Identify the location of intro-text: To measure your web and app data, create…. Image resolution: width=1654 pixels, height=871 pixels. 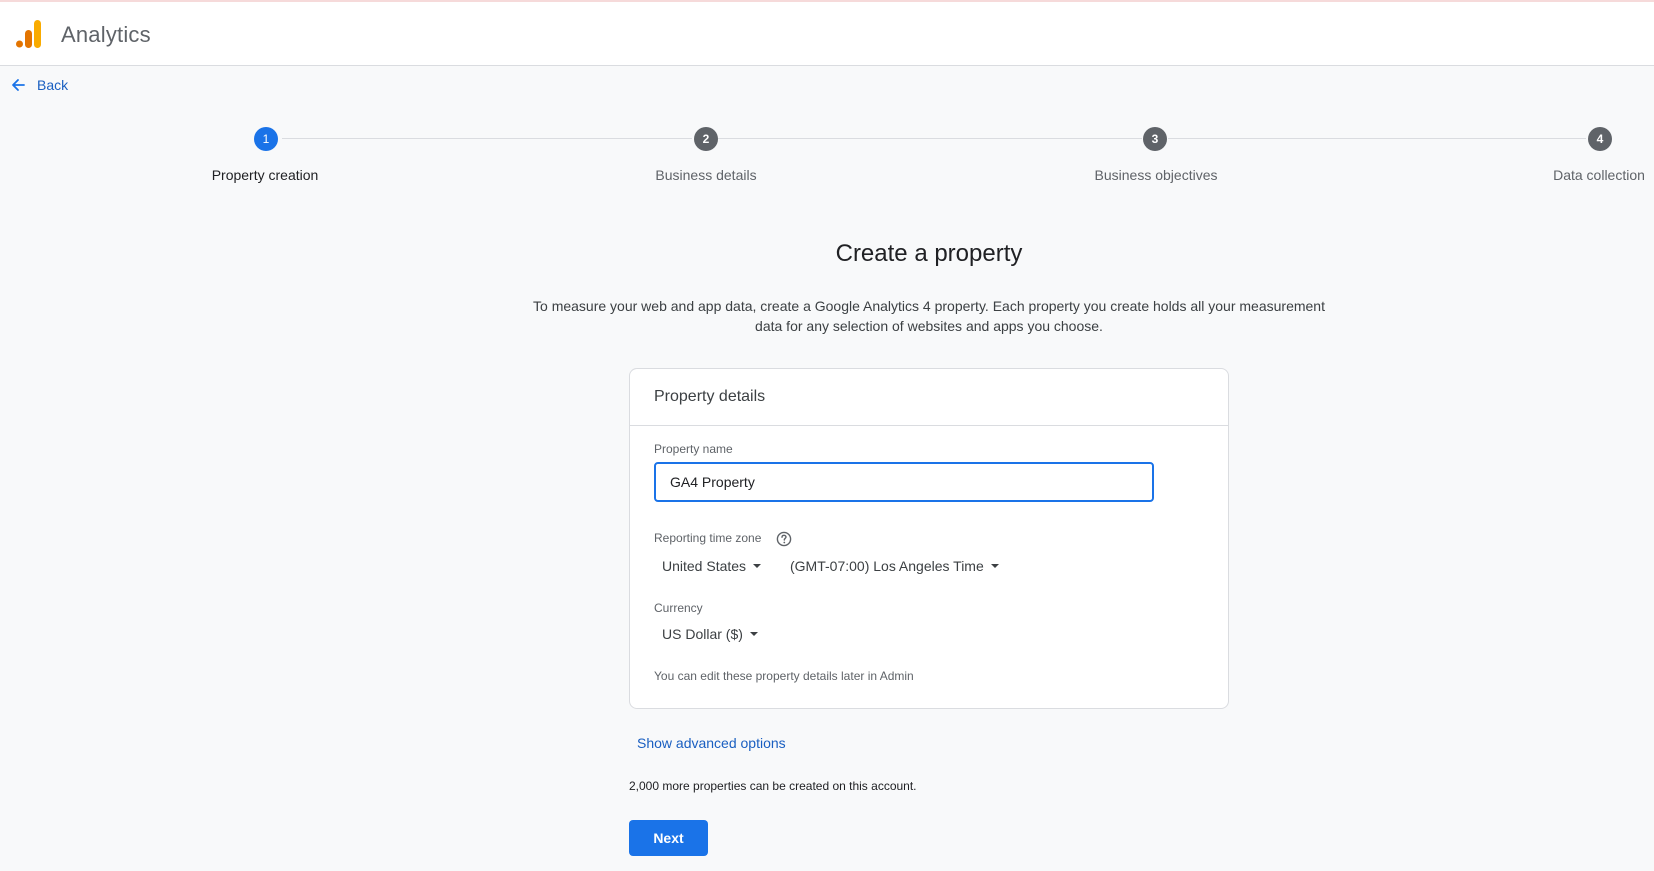
(929, 316).